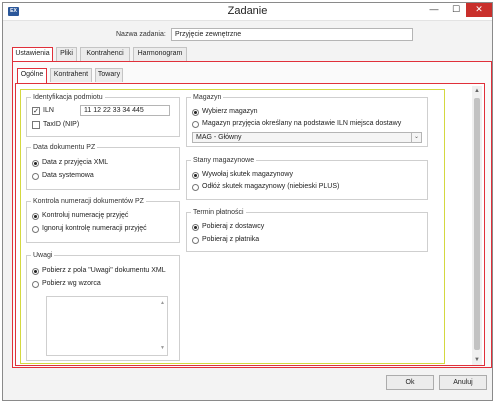 The height and width of the screenshot is (404, 496). What do you see at coordinates (85, 215) in the screenshot?
I see `numbering-option-check: Kontroluj numerację przyjęć` at bounding box center [85, 215].